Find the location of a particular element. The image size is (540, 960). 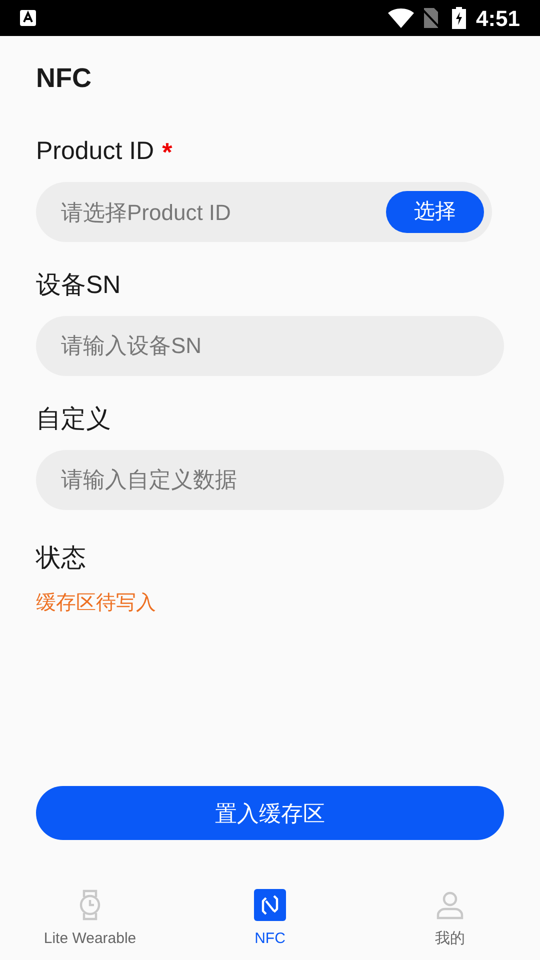

field-label: 自定义 is located at coordinates (73, 420).